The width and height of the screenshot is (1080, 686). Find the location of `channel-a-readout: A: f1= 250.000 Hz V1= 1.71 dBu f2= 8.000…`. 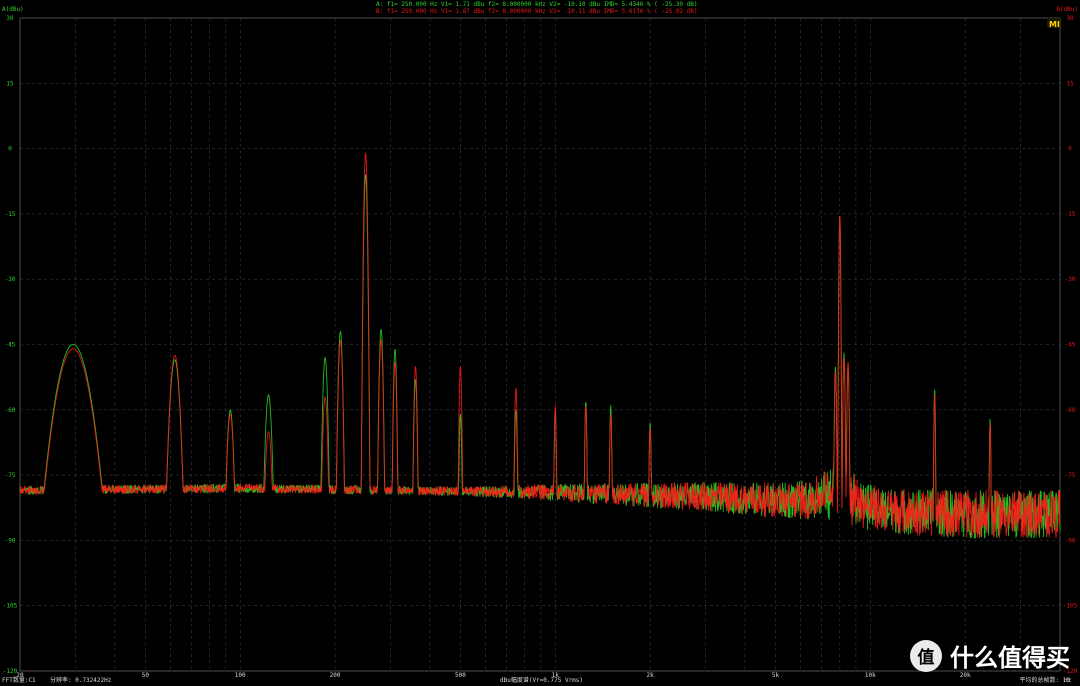

channel-a-readout: A: f1= 250.000 Hz V1= 1.71 dBu f2= 8.000… is located at coordinates (537, 4).